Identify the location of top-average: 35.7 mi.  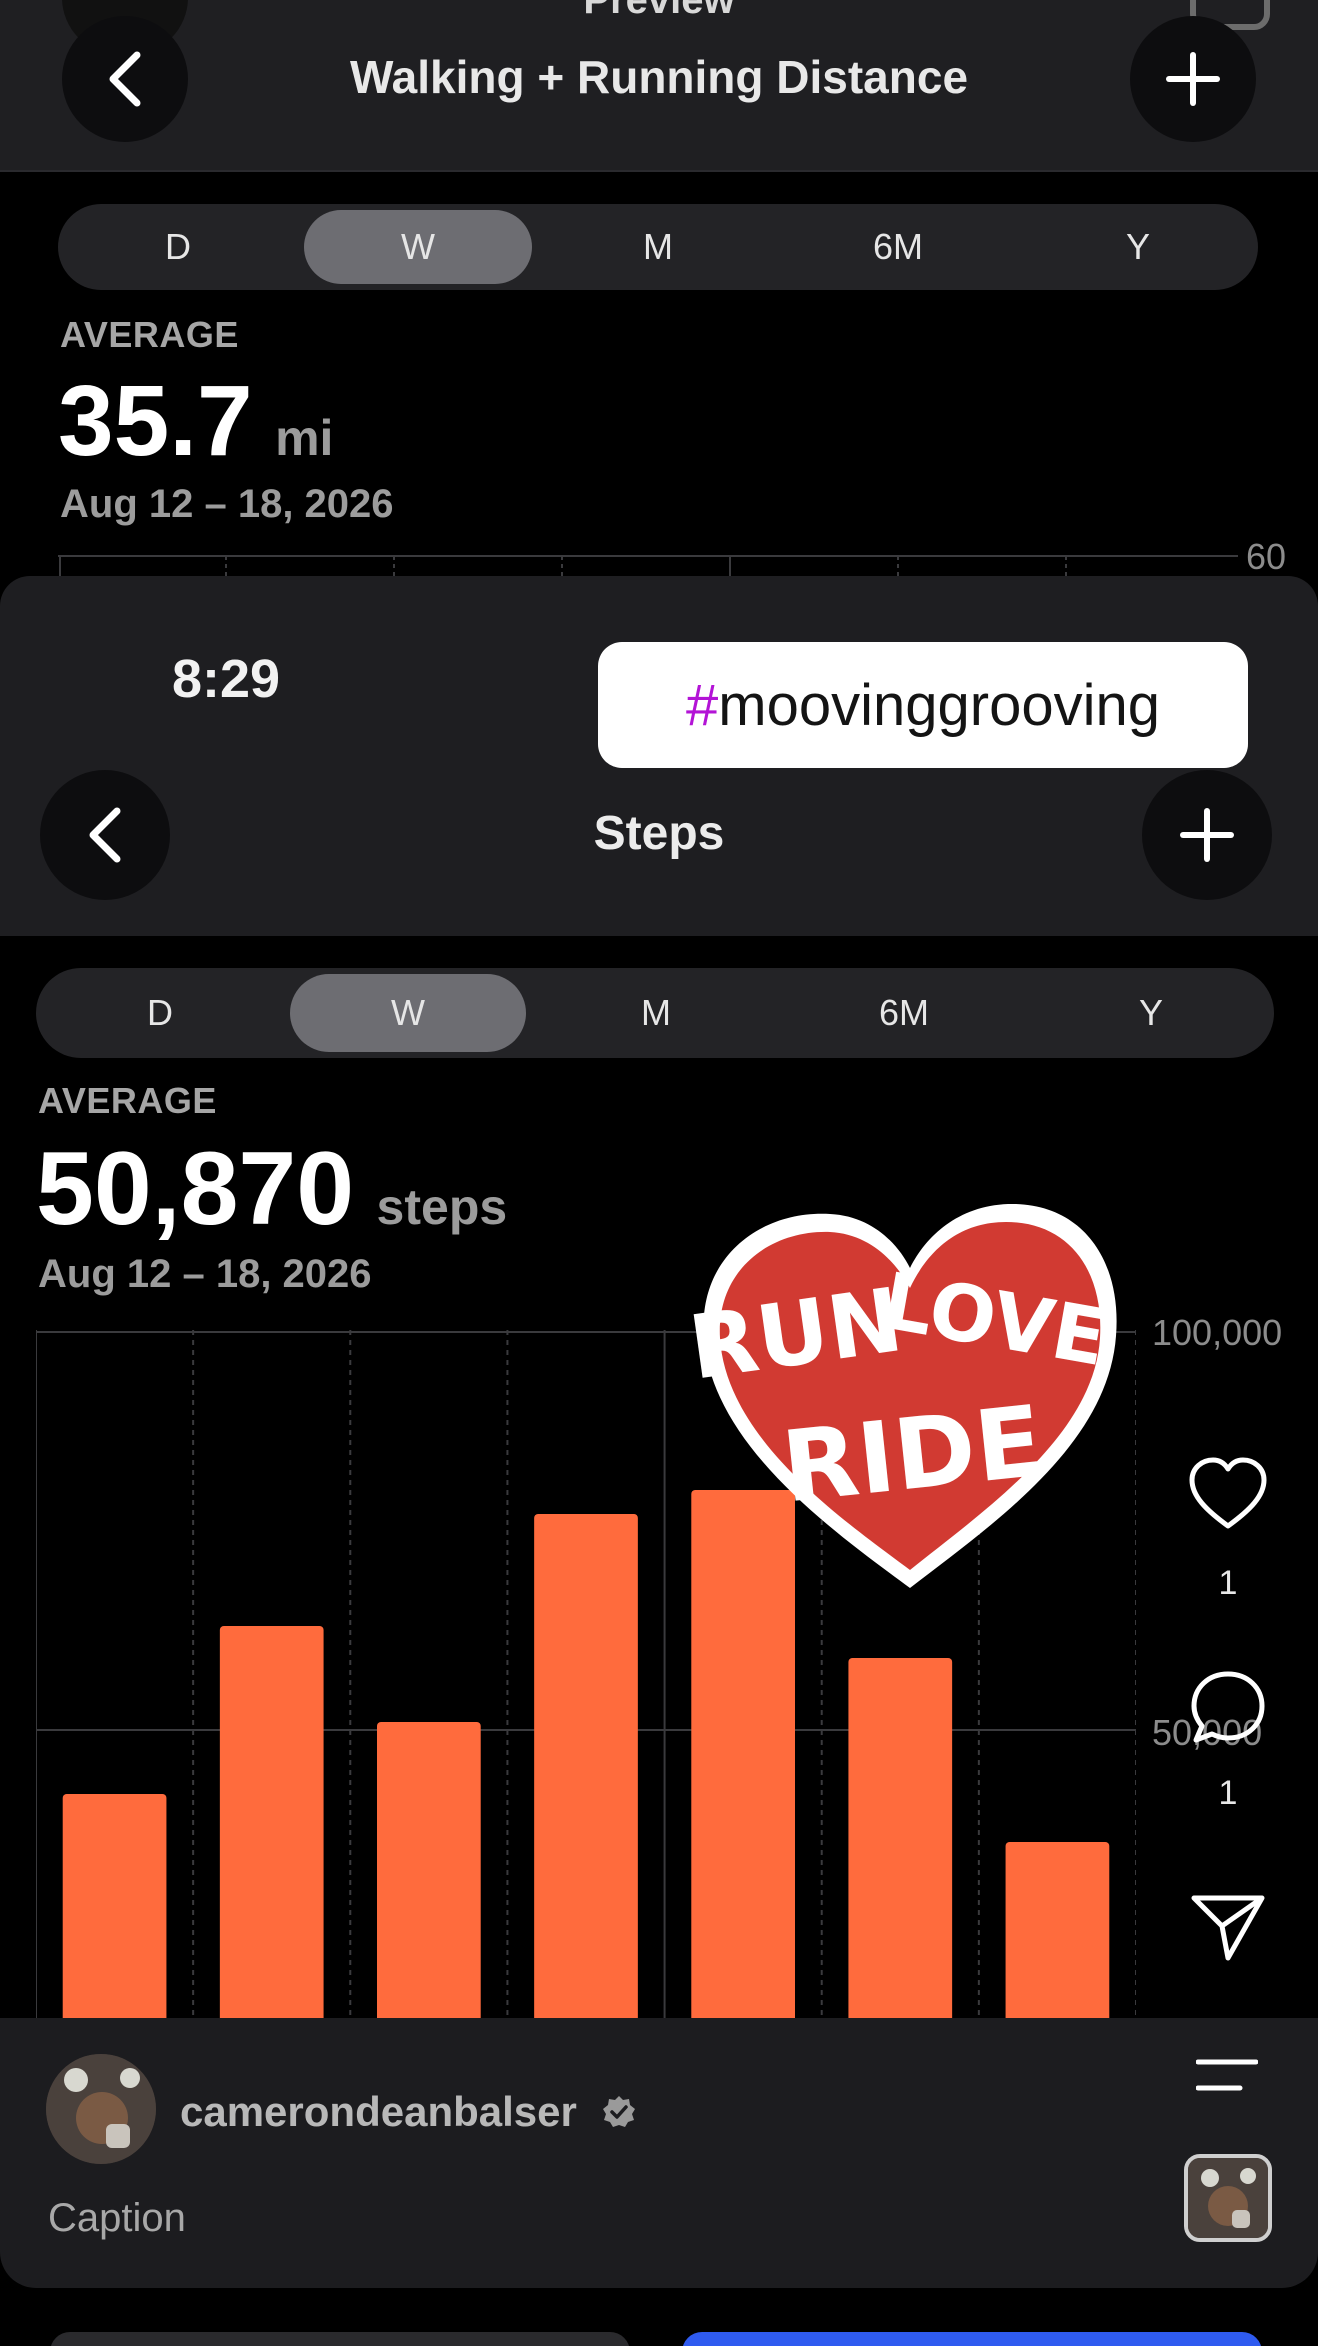
(195, 421).